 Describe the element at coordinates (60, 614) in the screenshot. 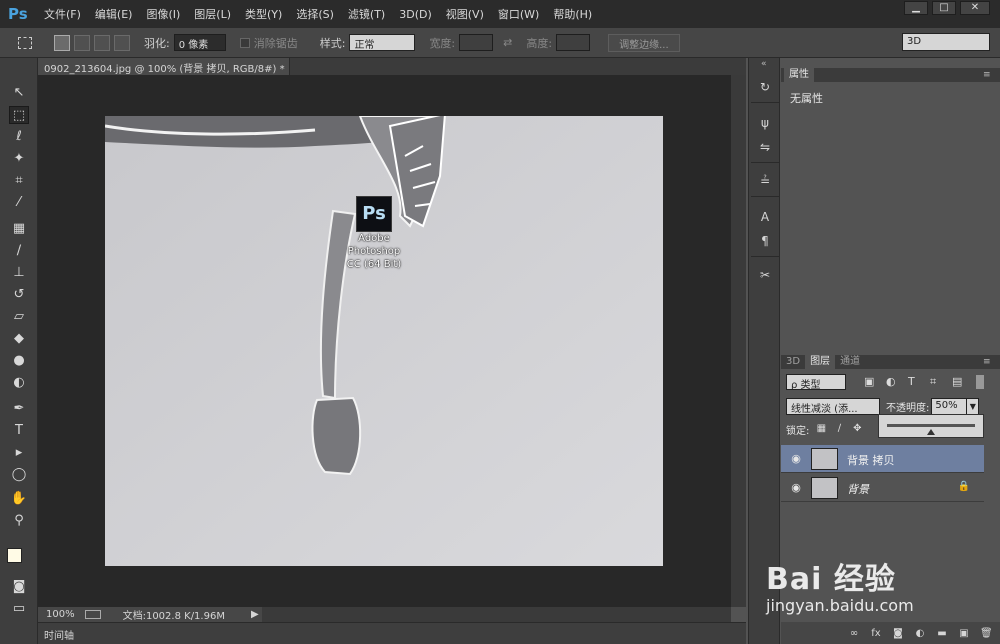

I see `zoom-level: 100%` at that location.